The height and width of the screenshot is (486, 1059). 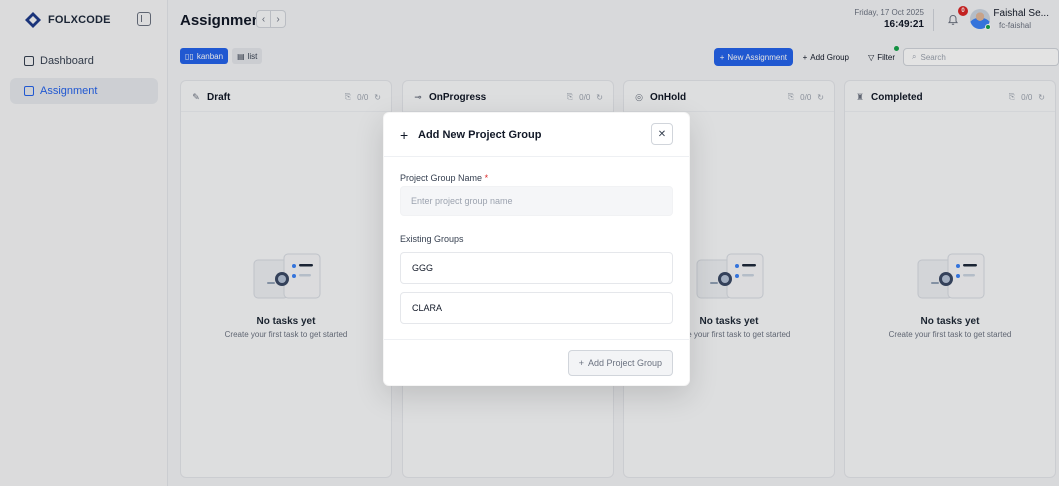 I want to click on label-text: Project Group Name, so click(x=441, y=178).